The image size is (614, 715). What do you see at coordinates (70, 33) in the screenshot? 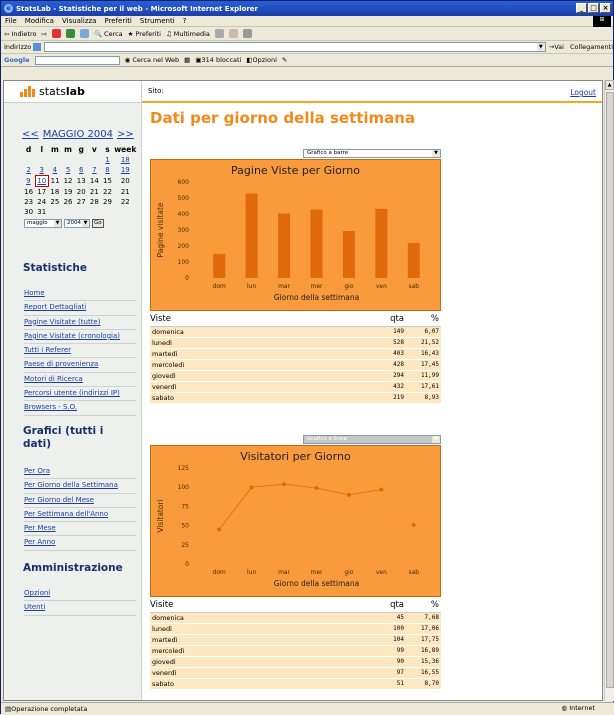
I see `refresh-icon` at bounding box center [70, 33].